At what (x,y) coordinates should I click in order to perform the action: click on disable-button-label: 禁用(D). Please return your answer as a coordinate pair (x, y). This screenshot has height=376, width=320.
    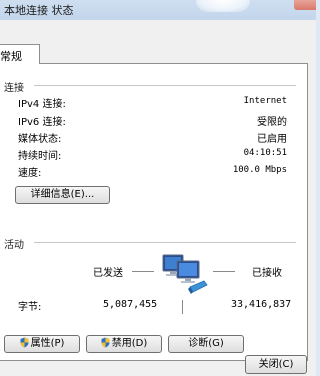
    Looking at the image, I should click on (129, 343).